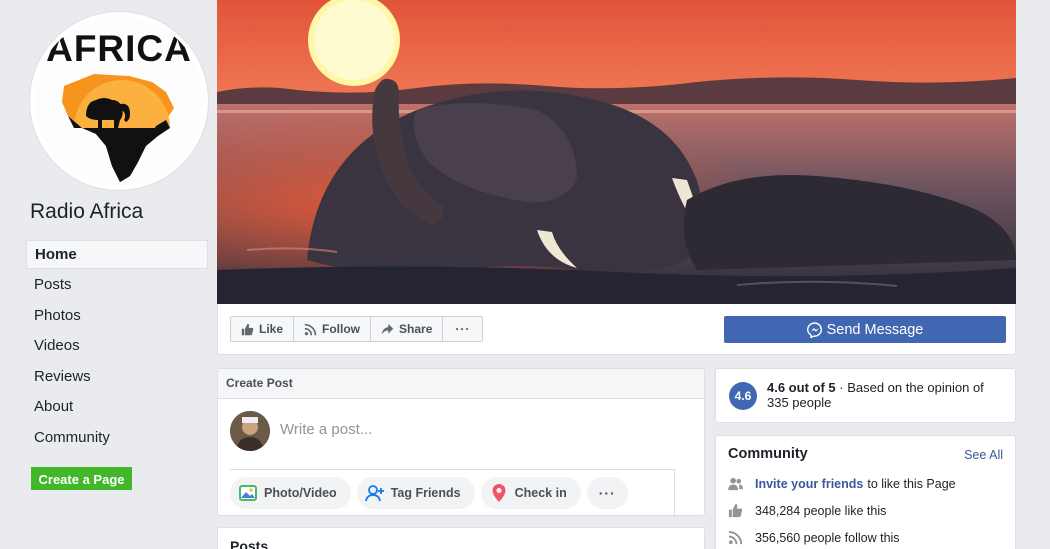  What do you see at coordinates (674, 493) in the screenshot?
I see `create-post-vertical-divider` at bounding box center [674, 493].